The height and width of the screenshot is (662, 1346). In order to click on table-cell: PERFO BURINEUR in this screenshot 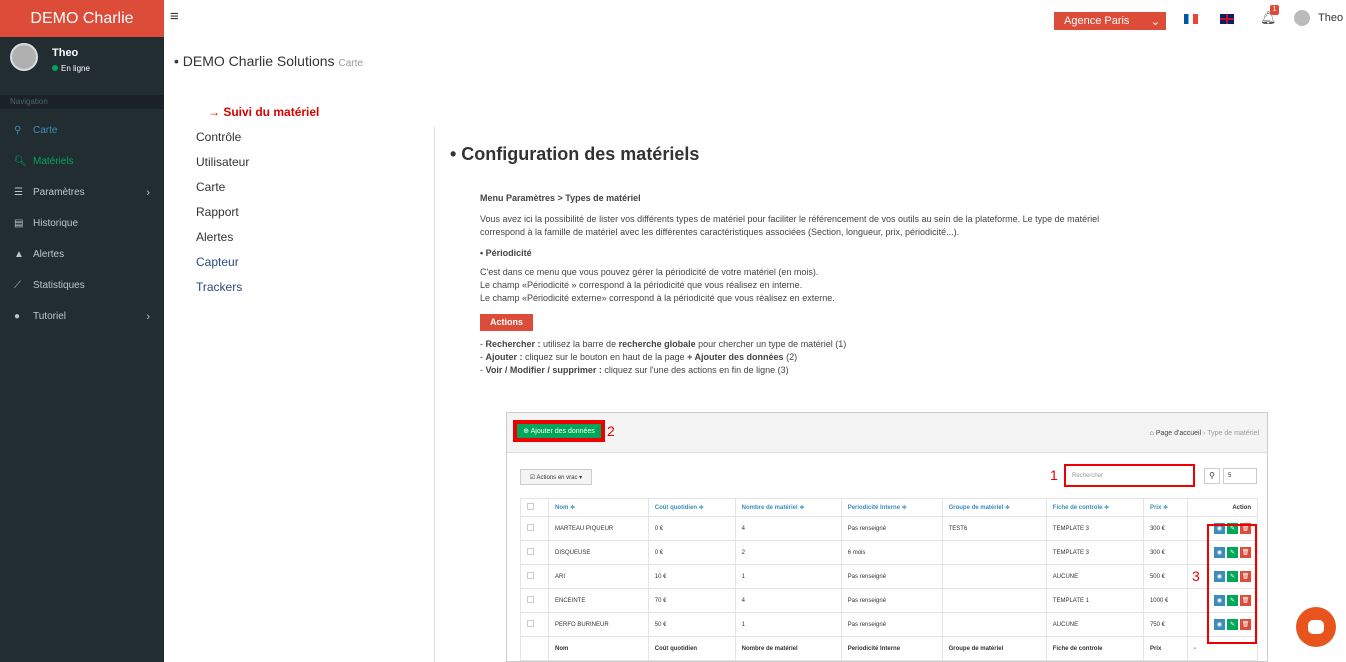, I will do `click(598, 624)`.